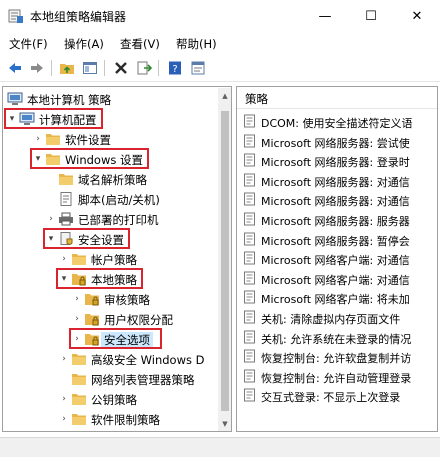 The image size is (440, 457). I want to click on policy-row: Microsoft 网络服务器: 登录时, so click(337, 160).